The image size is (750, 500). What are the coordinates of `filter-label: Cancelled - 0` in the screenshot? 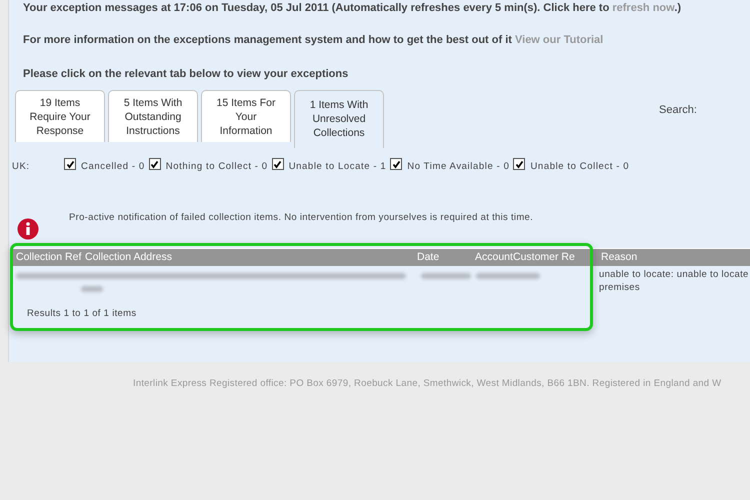 It's located at (113, 166).